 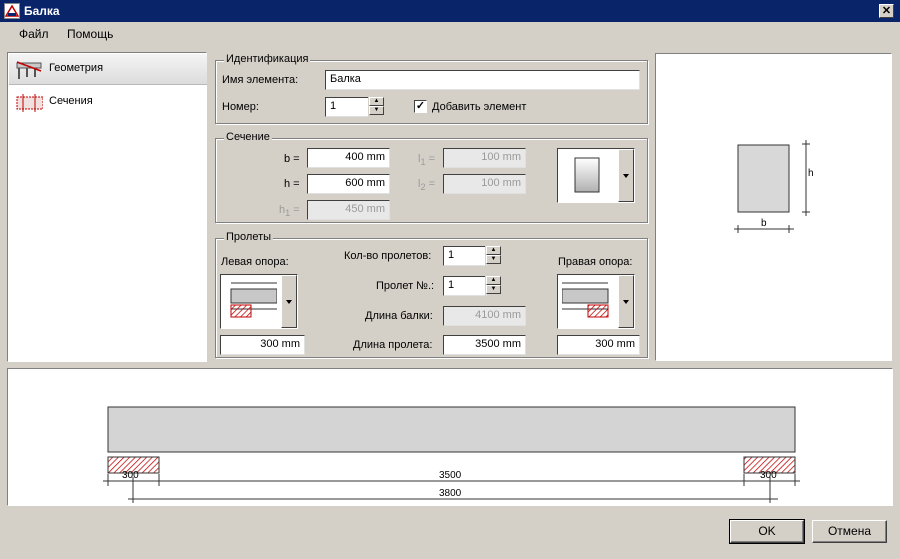 What do you see at coordinates (347, 107) in the screenshot?
I see `number-input: 1` at bounding box center [347, 107].